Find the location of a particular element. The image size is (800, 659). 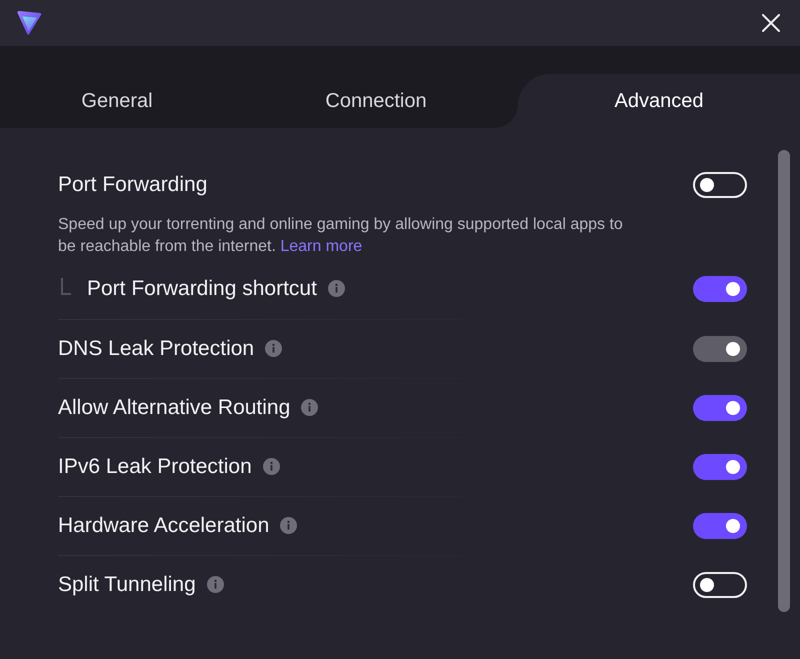

setting-label: Port Forwarding shortcut is located at coordinates (202, 288).